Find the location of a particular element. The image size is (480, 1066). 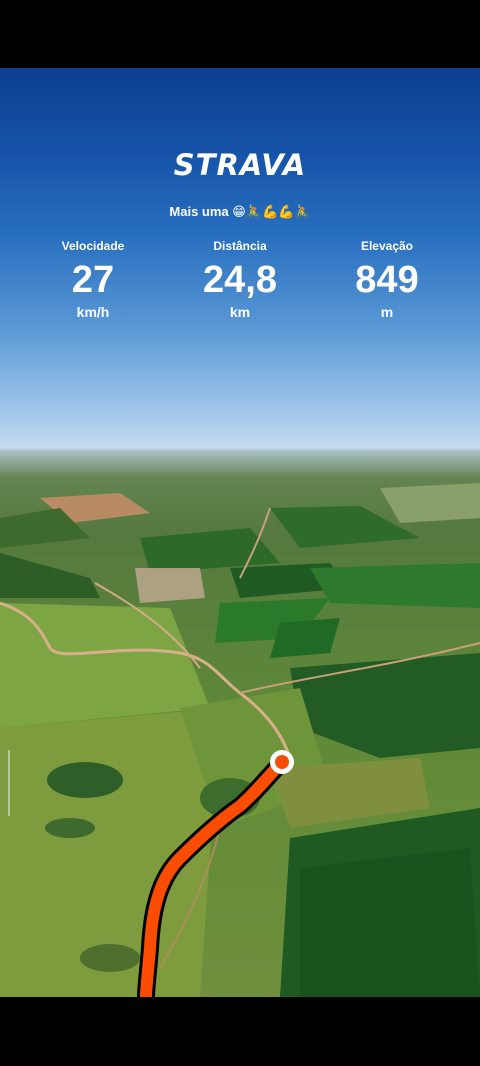

village-patch is located at coordinates (170, 585).